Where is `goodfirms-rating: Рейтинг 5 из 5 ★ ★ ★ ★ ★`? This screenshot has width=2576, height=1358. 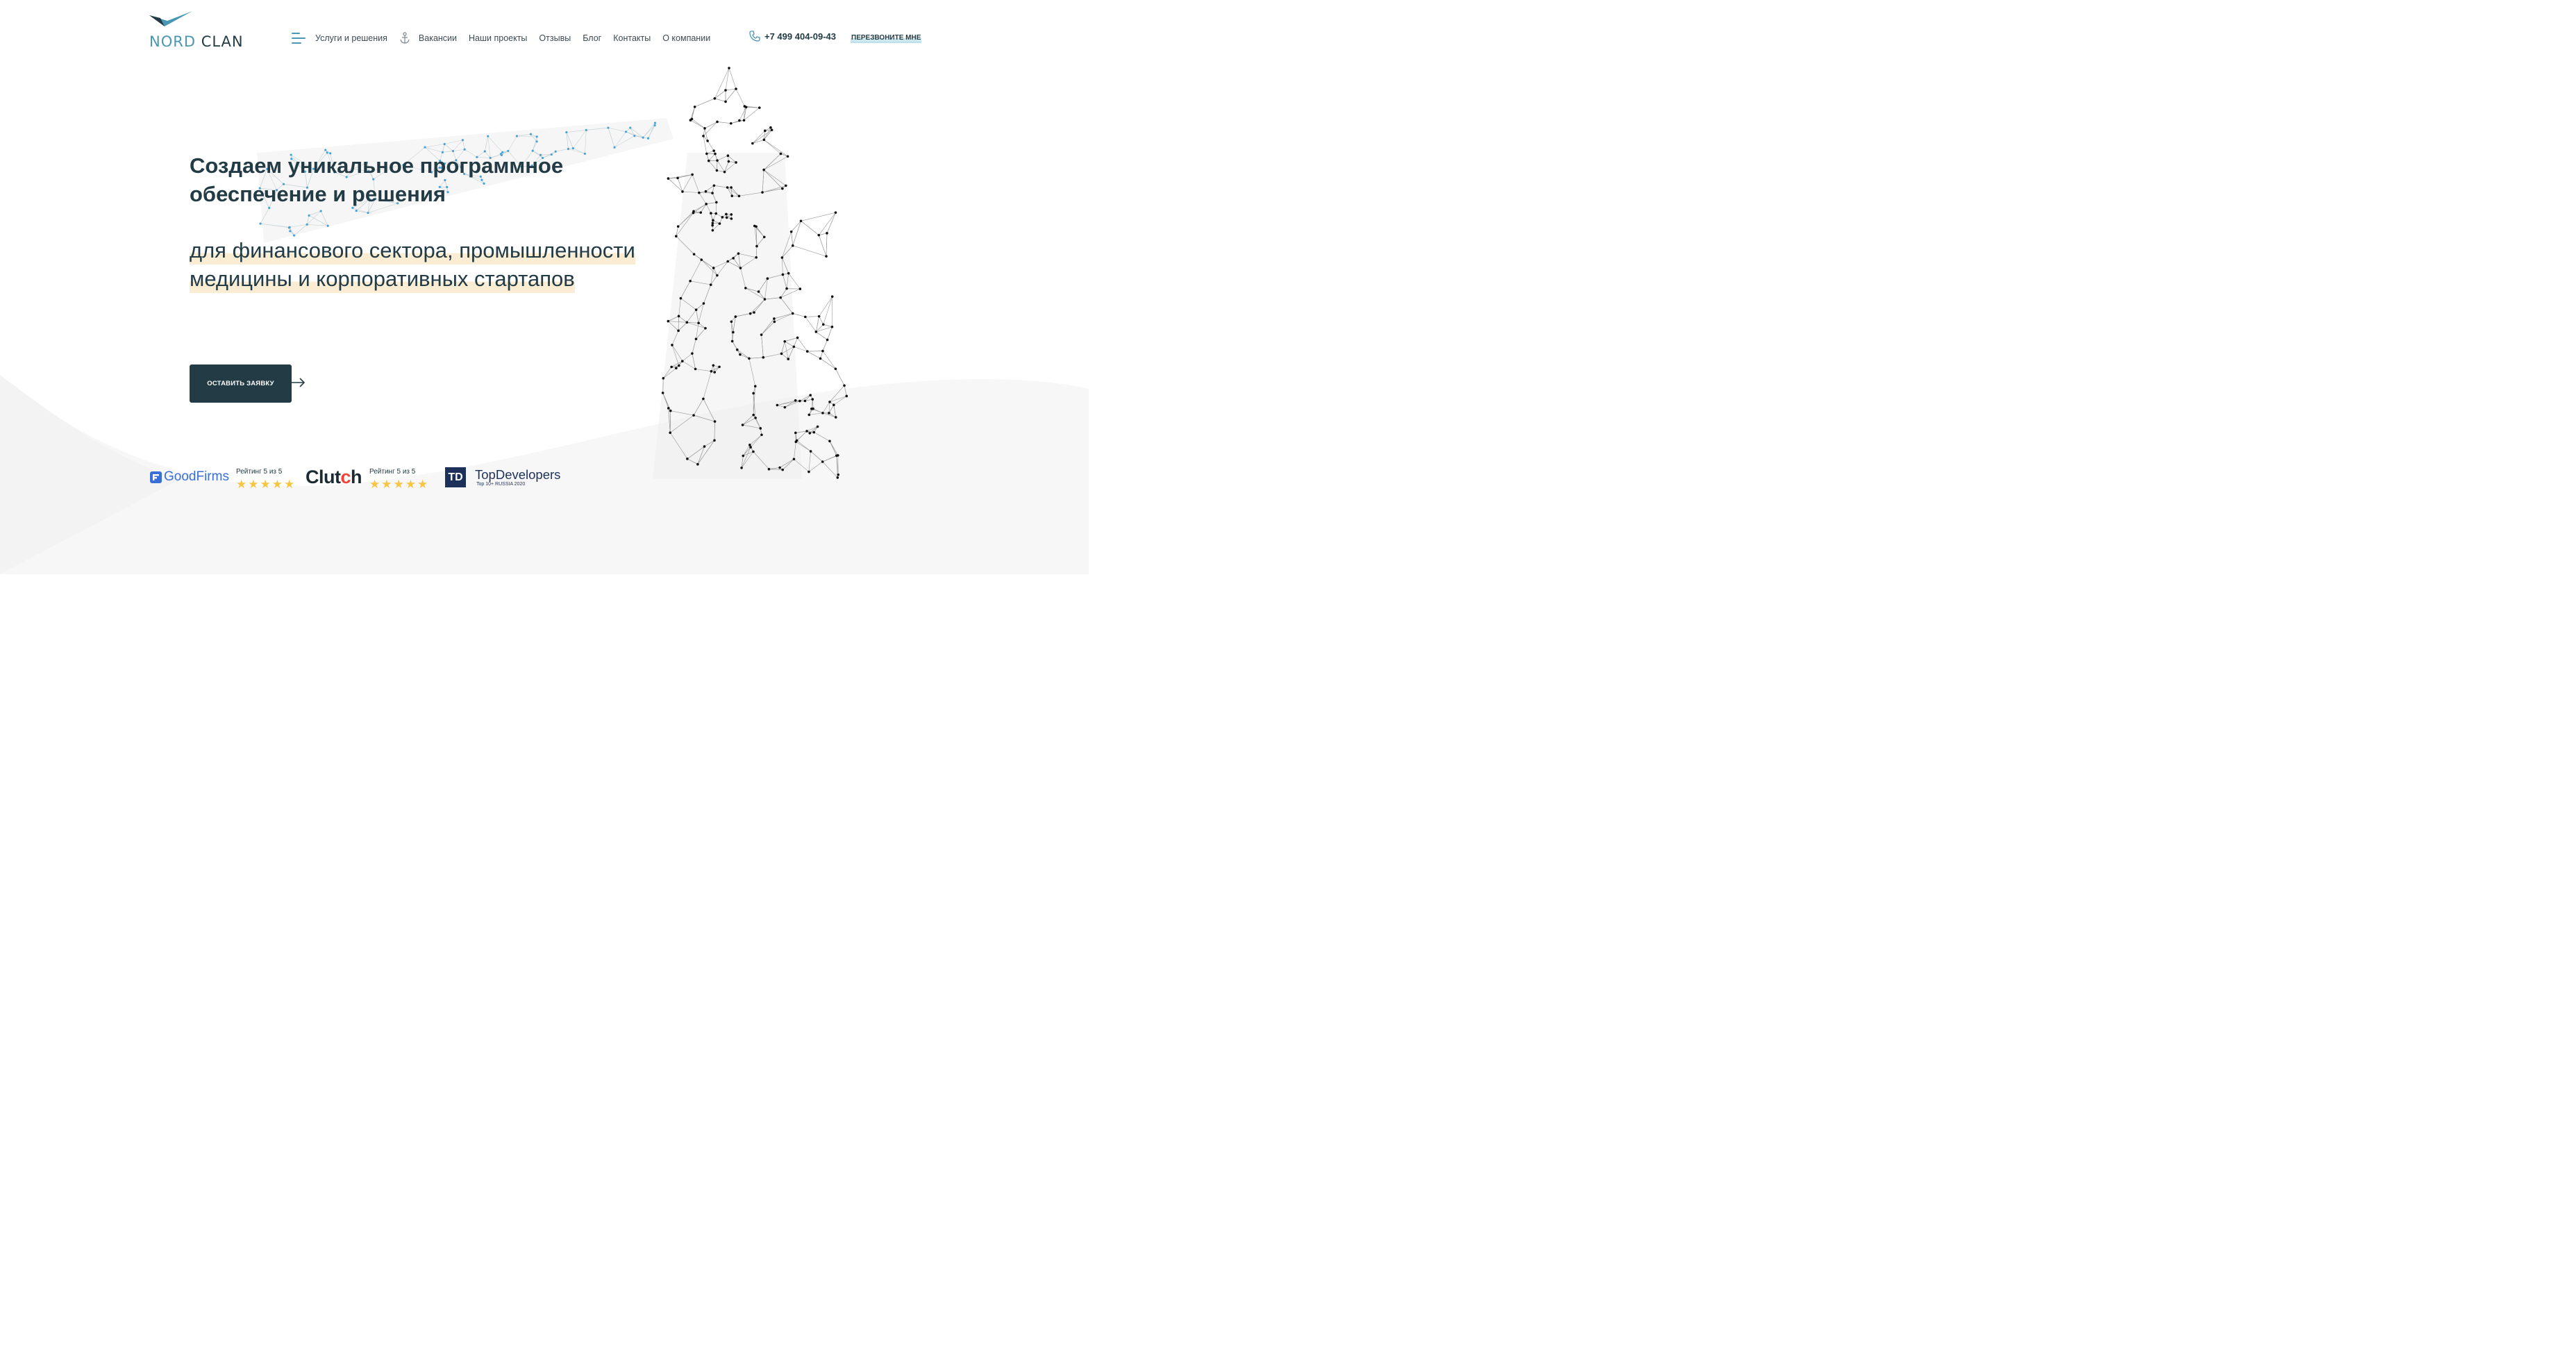
goodfirms-rating: Рейтинг 5 из 5 ★ ★ ★ ★ ★ is located at coordinates (265, 479).